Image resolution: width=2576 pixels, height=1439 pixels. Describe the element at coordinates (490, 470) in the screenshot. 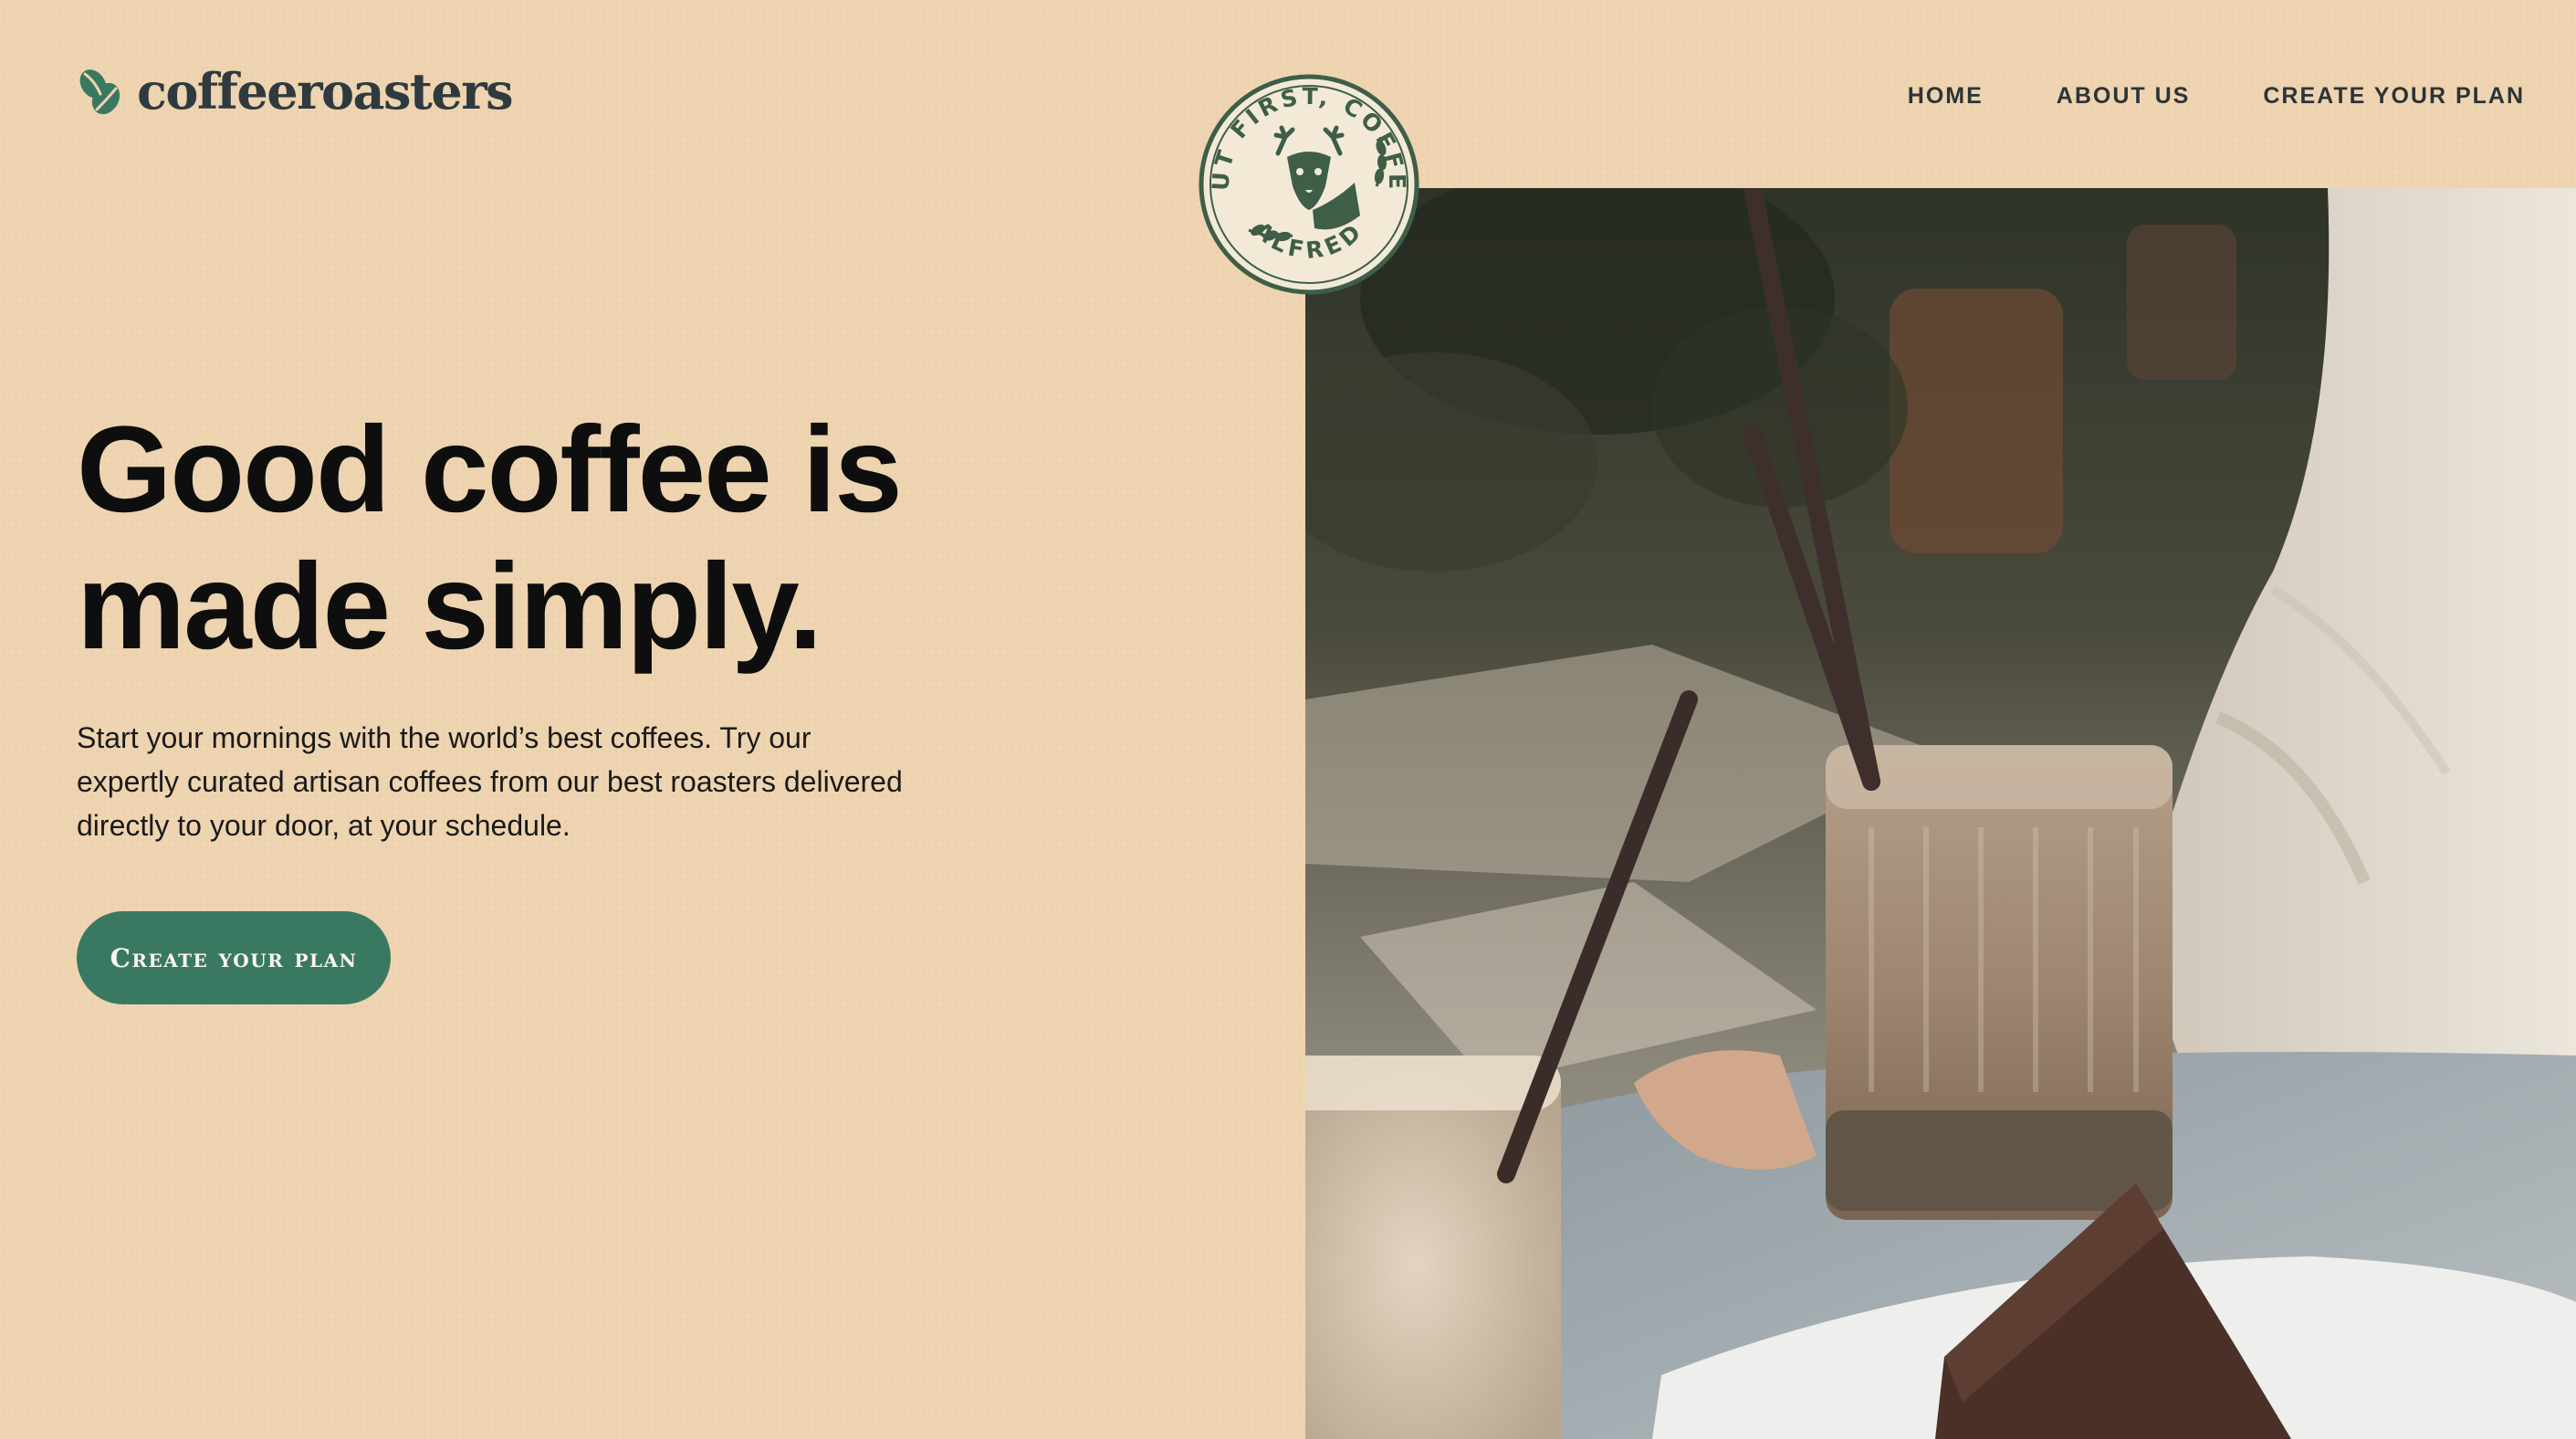

I see `hero-title-line-1: Good coffee is` at that location.